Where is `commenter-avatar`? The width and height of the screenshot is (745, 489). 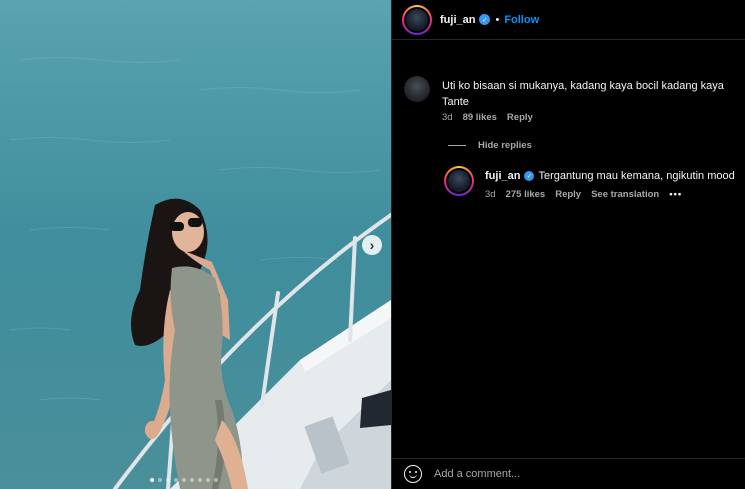 commenter-avatar is located at coordinates (417, 89).